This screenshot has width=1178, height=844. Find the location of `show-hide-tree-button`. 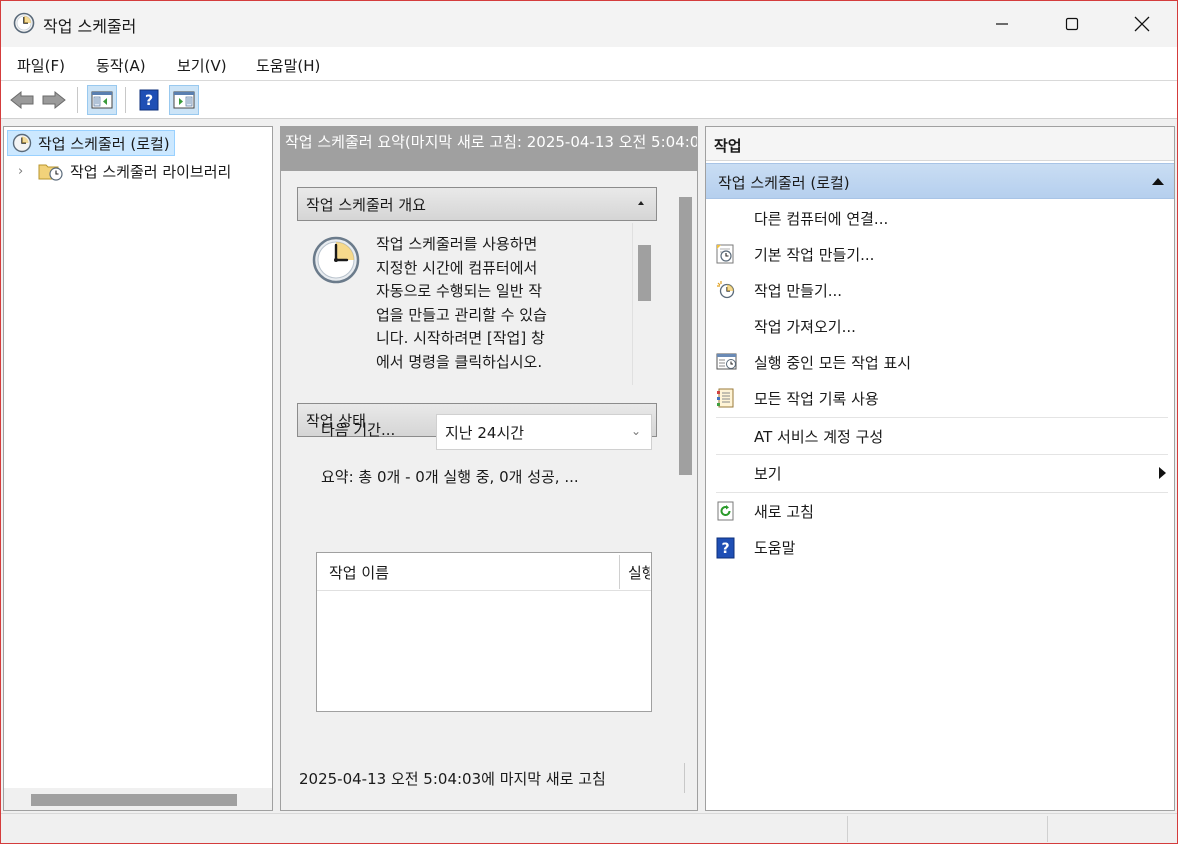

show-hide-tree-button is located at coordinates (102, 100).